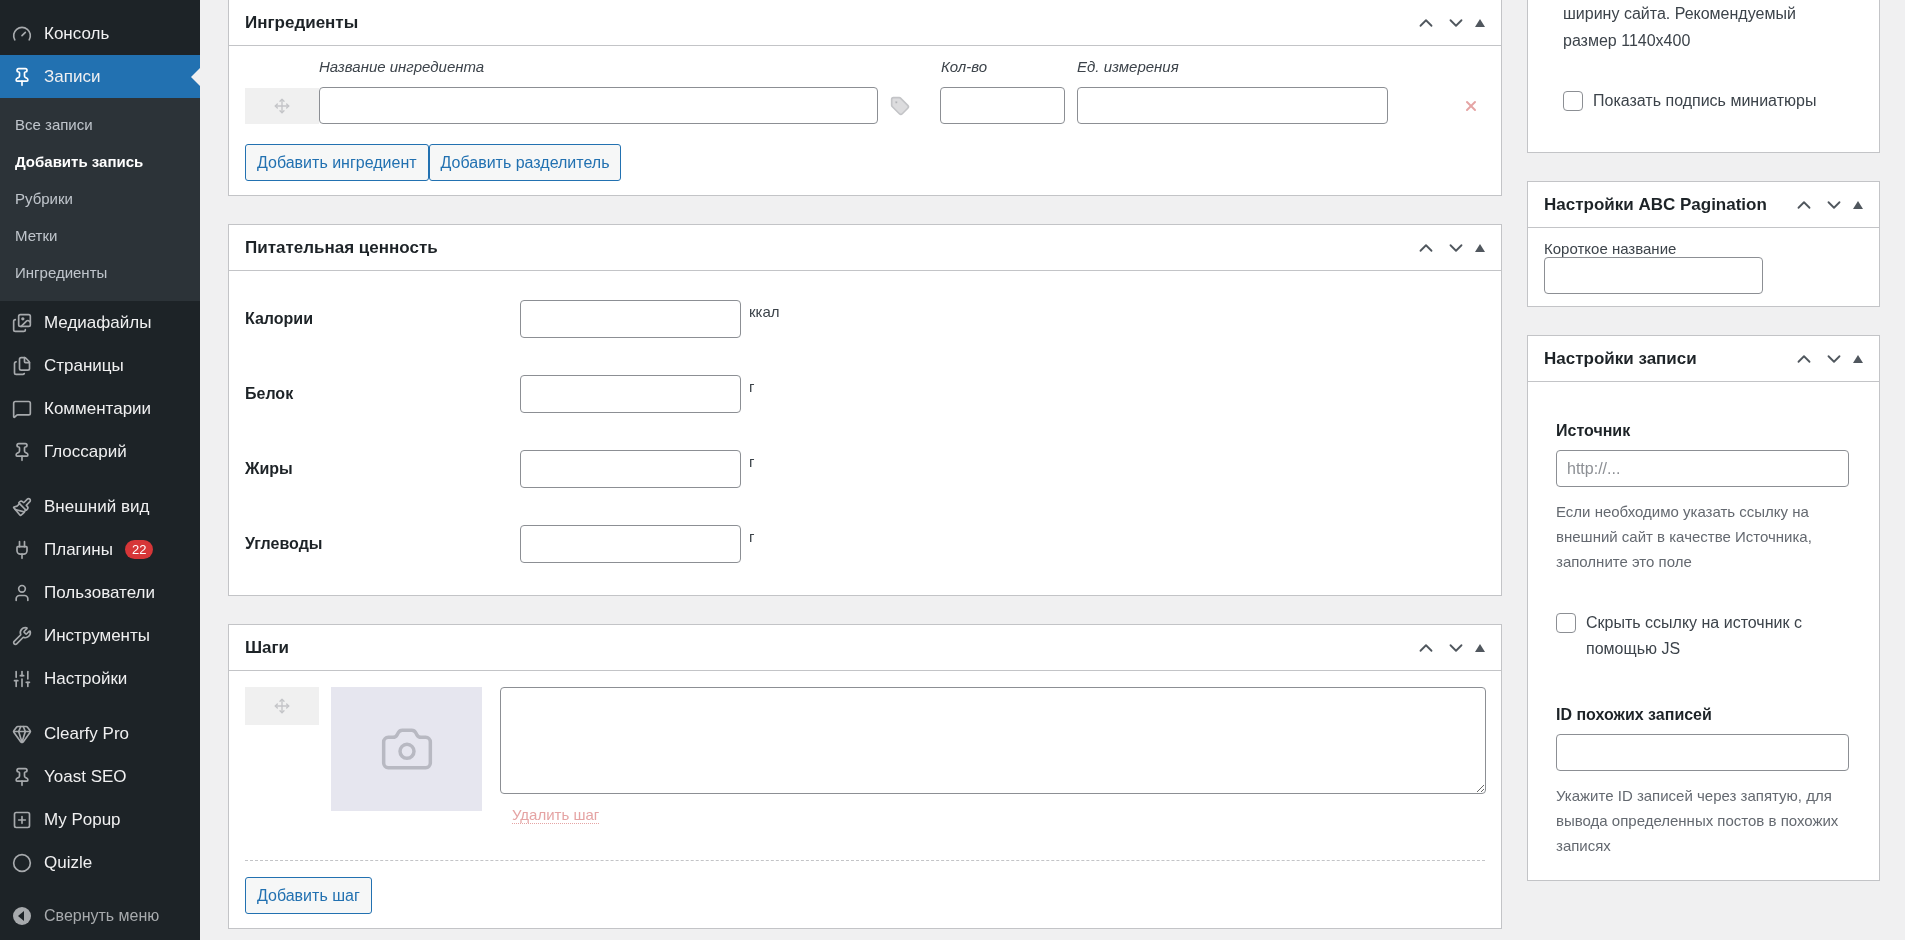 The width and height of the screenshot is (1905, 940). Describe the element at coordinates (22, 819) in the screenshot. I see `square-plus-icon` at that location.